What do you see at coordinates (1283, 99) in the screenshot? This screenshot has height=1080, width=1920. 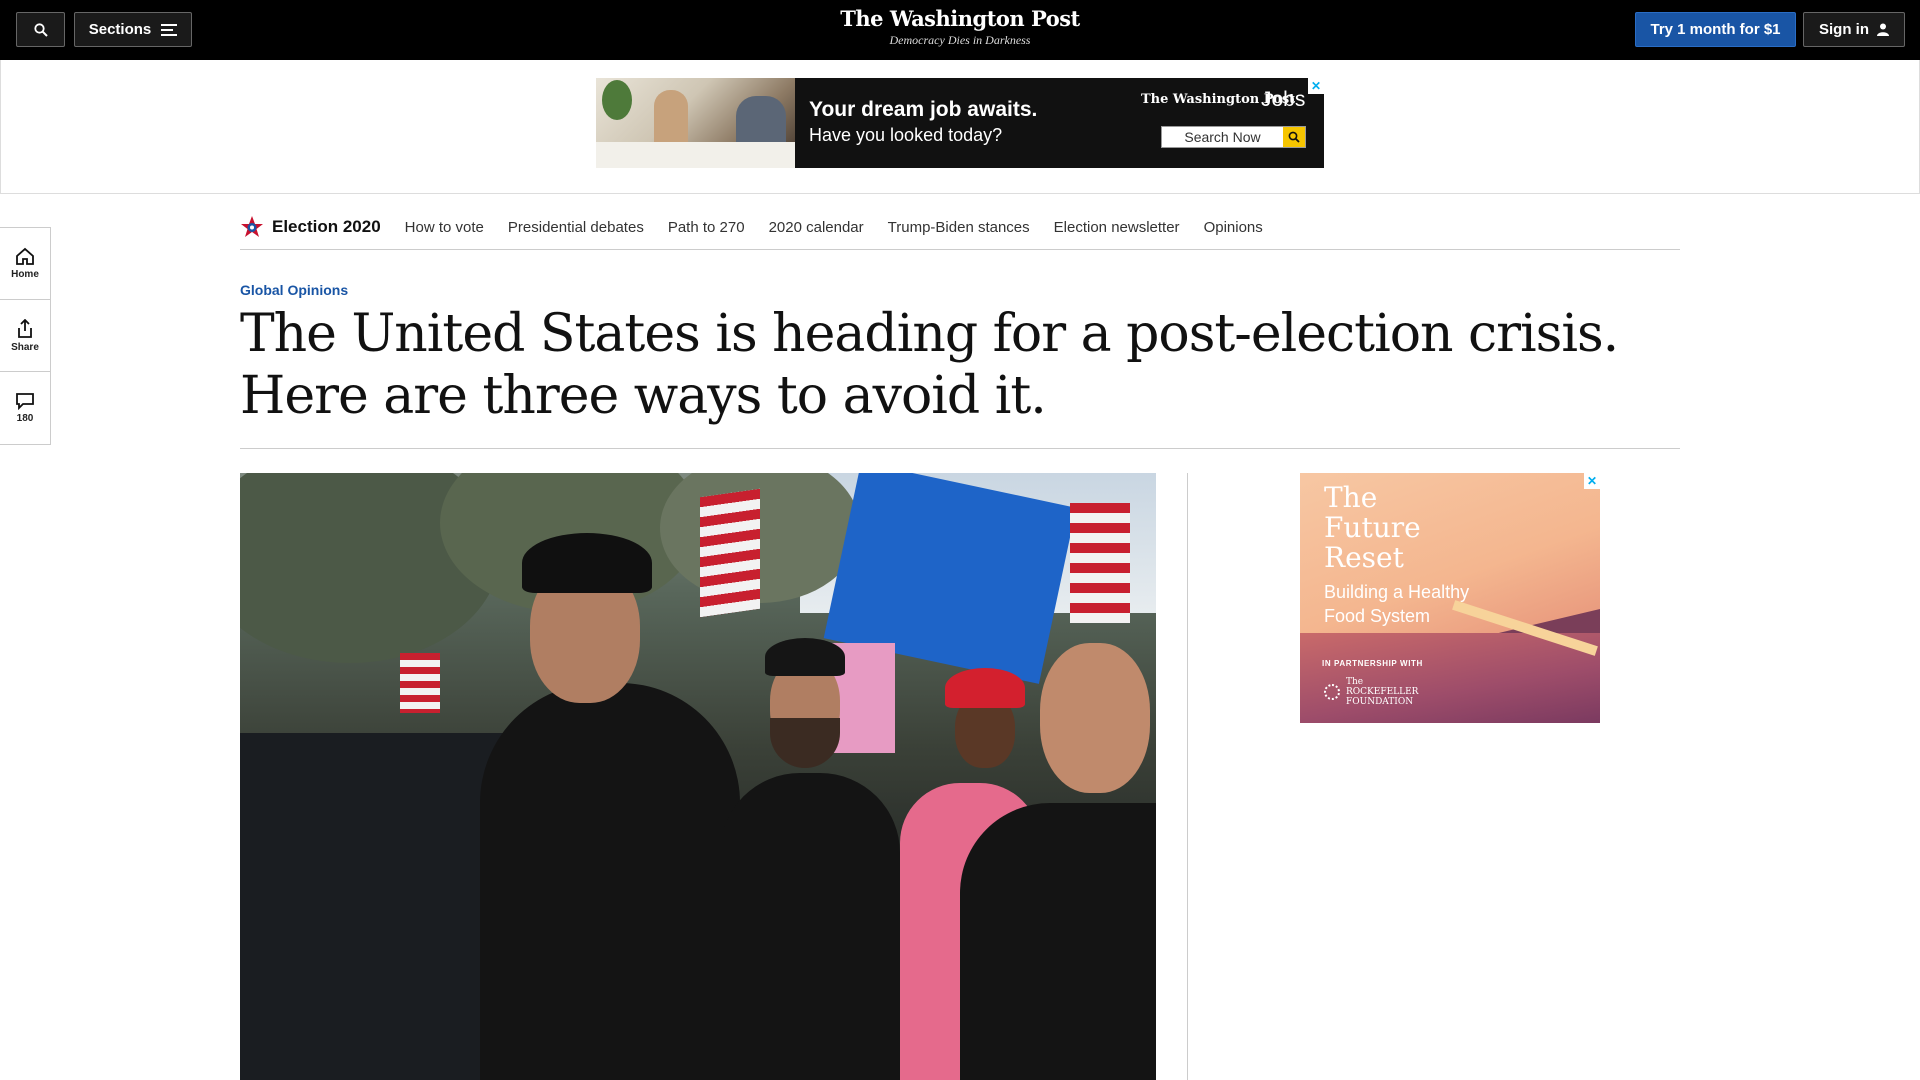 I see `ad-brand-suffix: Jobs` at bounding box center [1283, 99].